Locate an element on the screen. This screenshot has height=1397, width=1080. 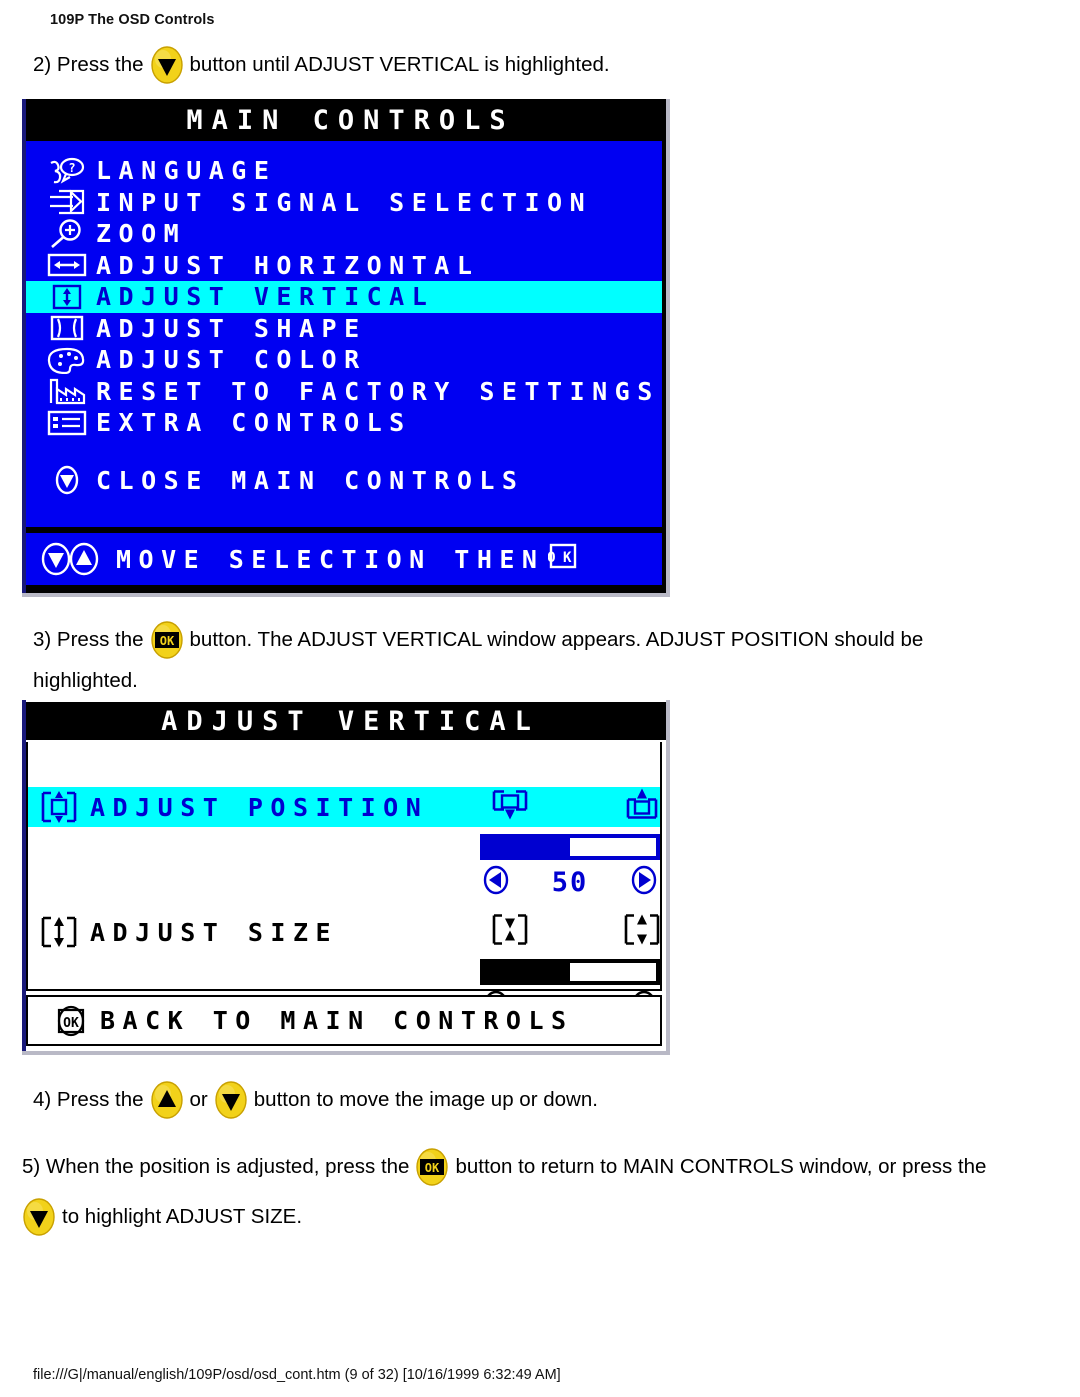
row-adjust-position: ADJUST POSITION is located at coordinates (344, 807).